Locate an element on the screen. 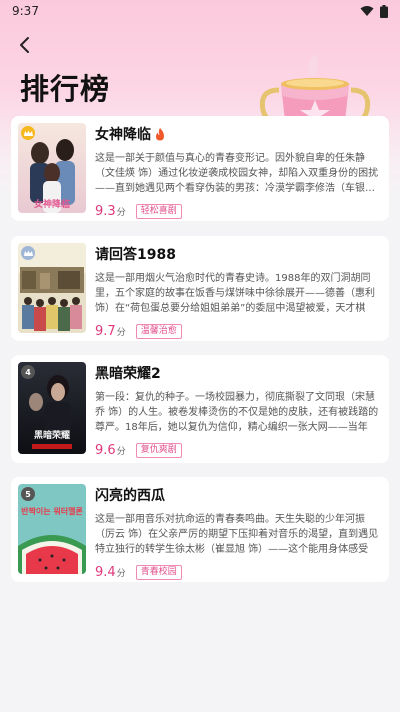 This screenshot has height=712, width=400. item-score: 9.6 is located at coordinates (105, 450).